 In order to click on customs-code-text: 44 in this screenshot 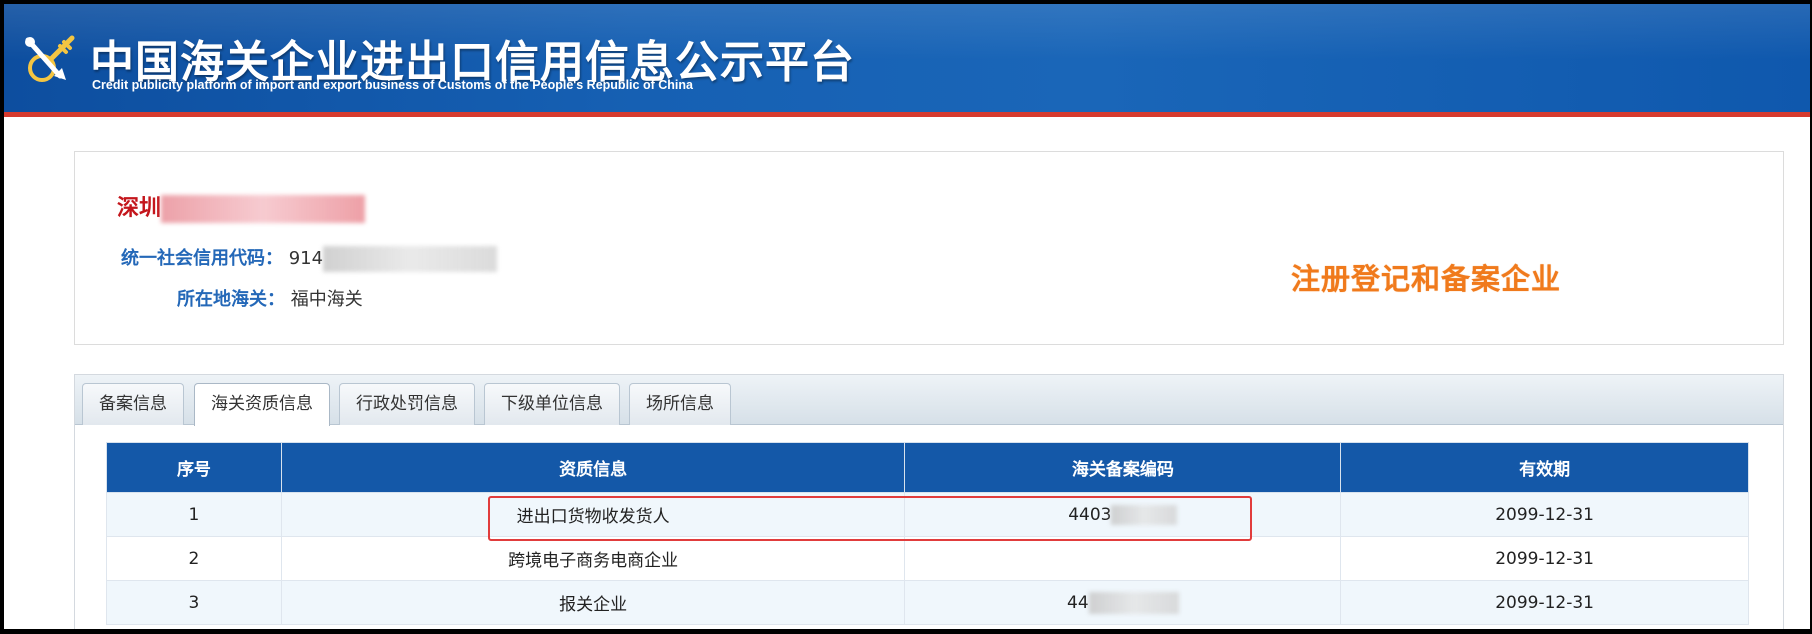, I will do `click(1078, 602)`.